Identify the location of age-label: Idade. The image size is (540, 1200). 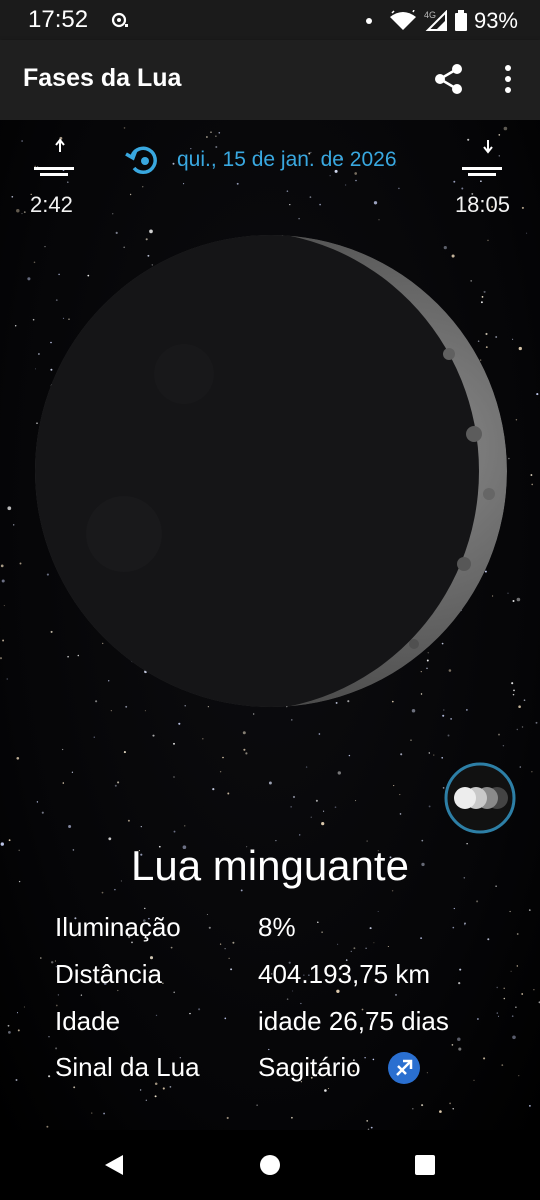
(88, 1021).